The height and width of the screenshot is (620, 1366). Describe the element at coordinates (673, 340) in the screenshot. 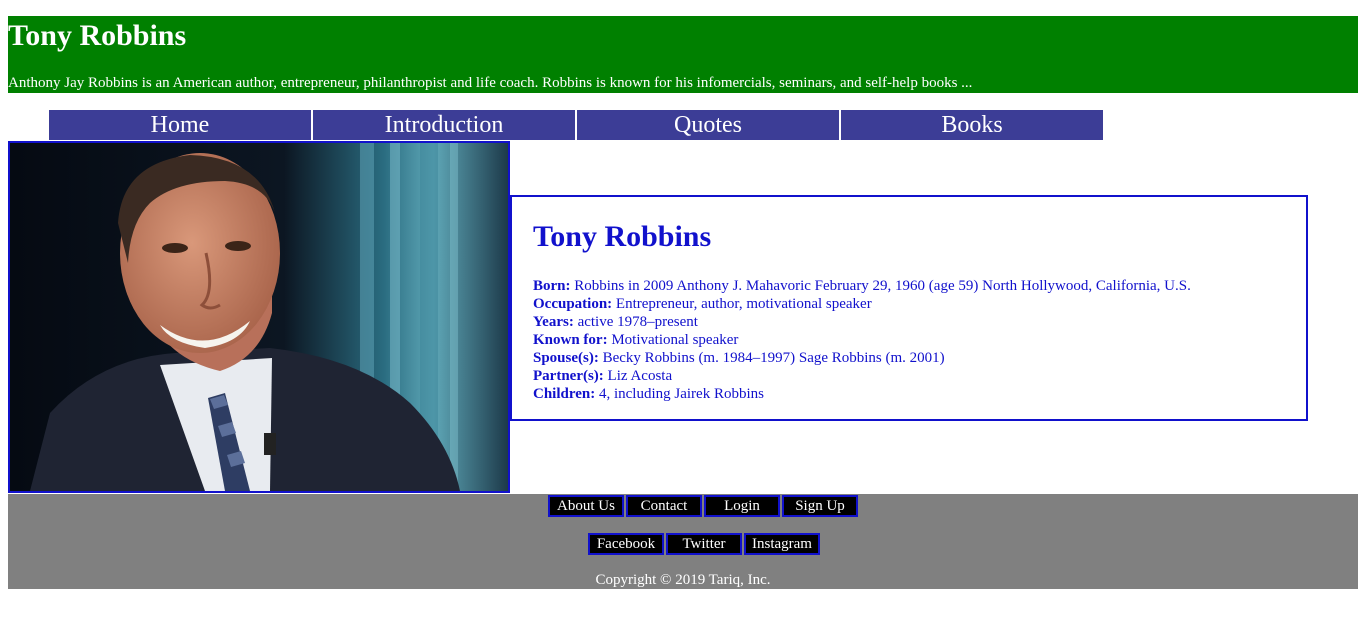

I see `fact-value: Motivational speaker` at that location.